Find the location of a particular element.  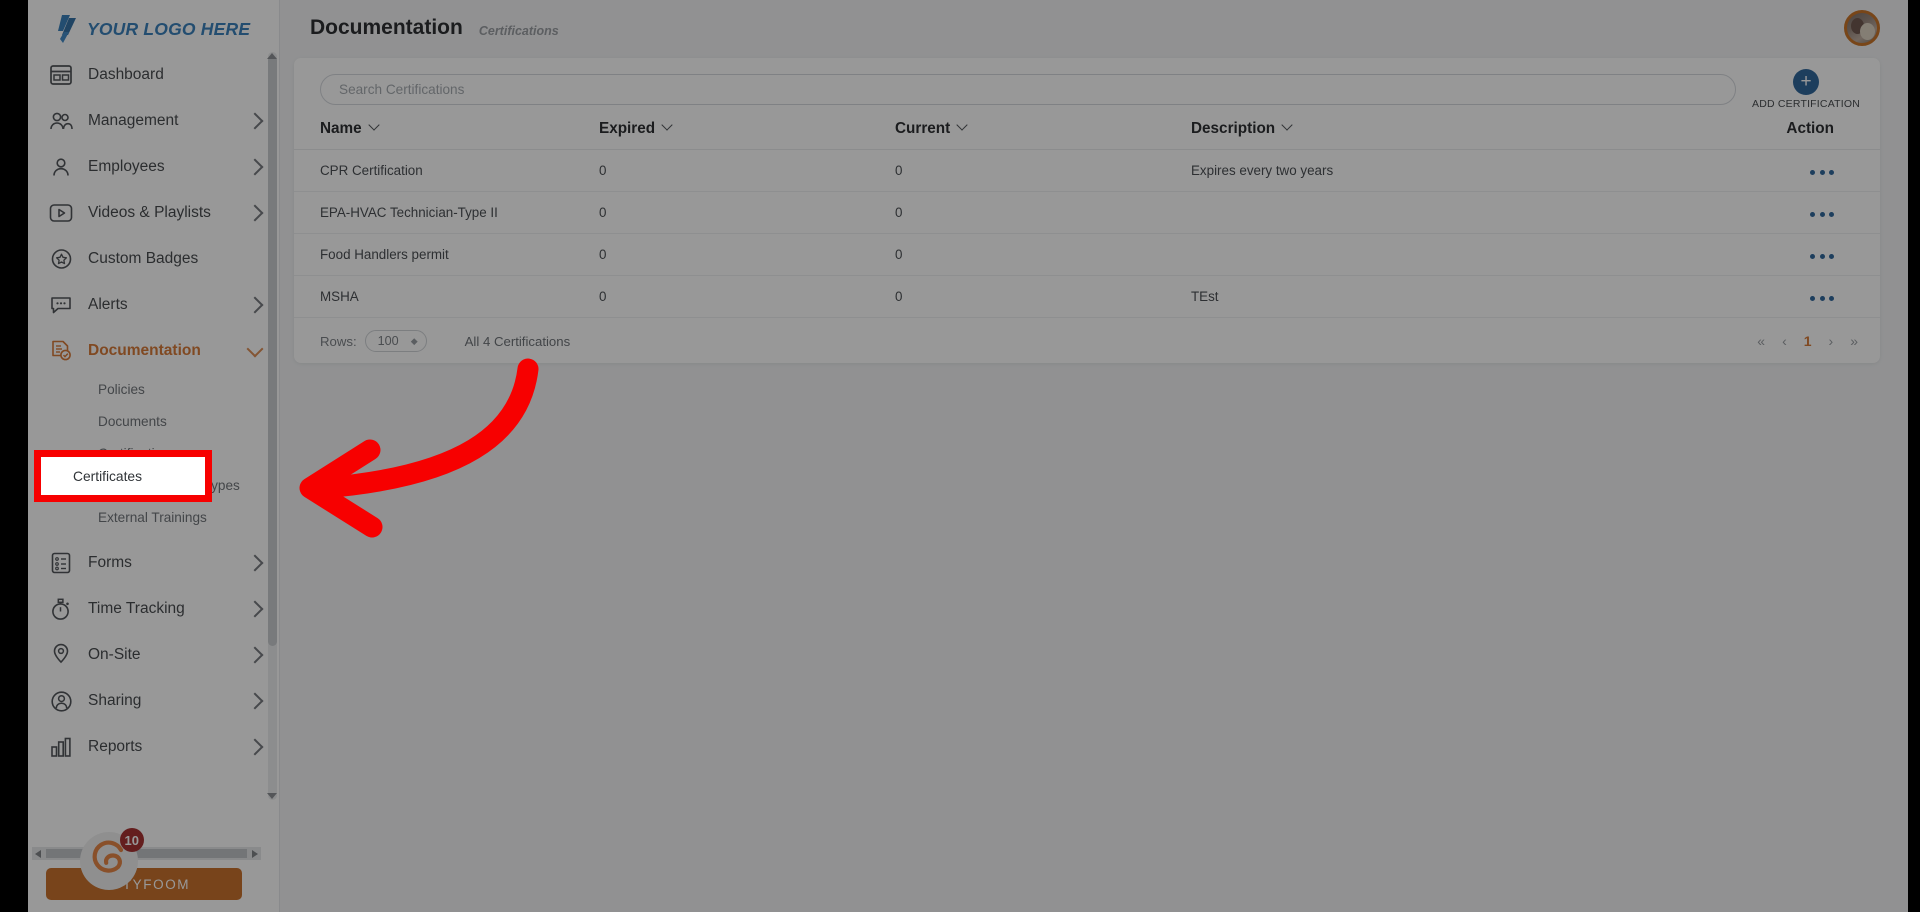

sidebar-subitem-policies: Policies is located at coordinates (153, 390).